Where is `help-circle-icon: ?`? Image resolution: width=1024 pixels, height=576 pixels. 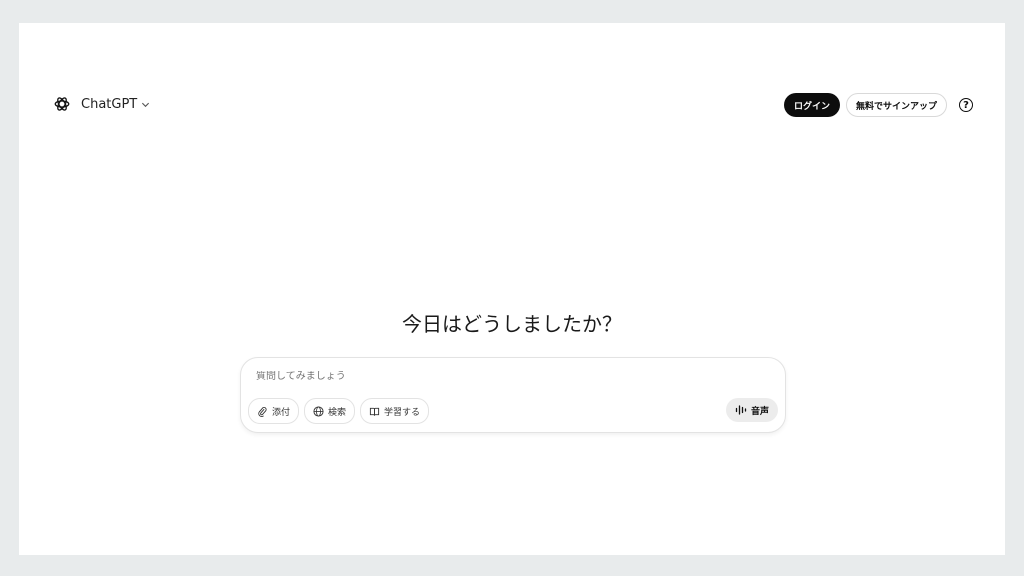 help-circle-icon: ? is located at coordinates (966, 105).